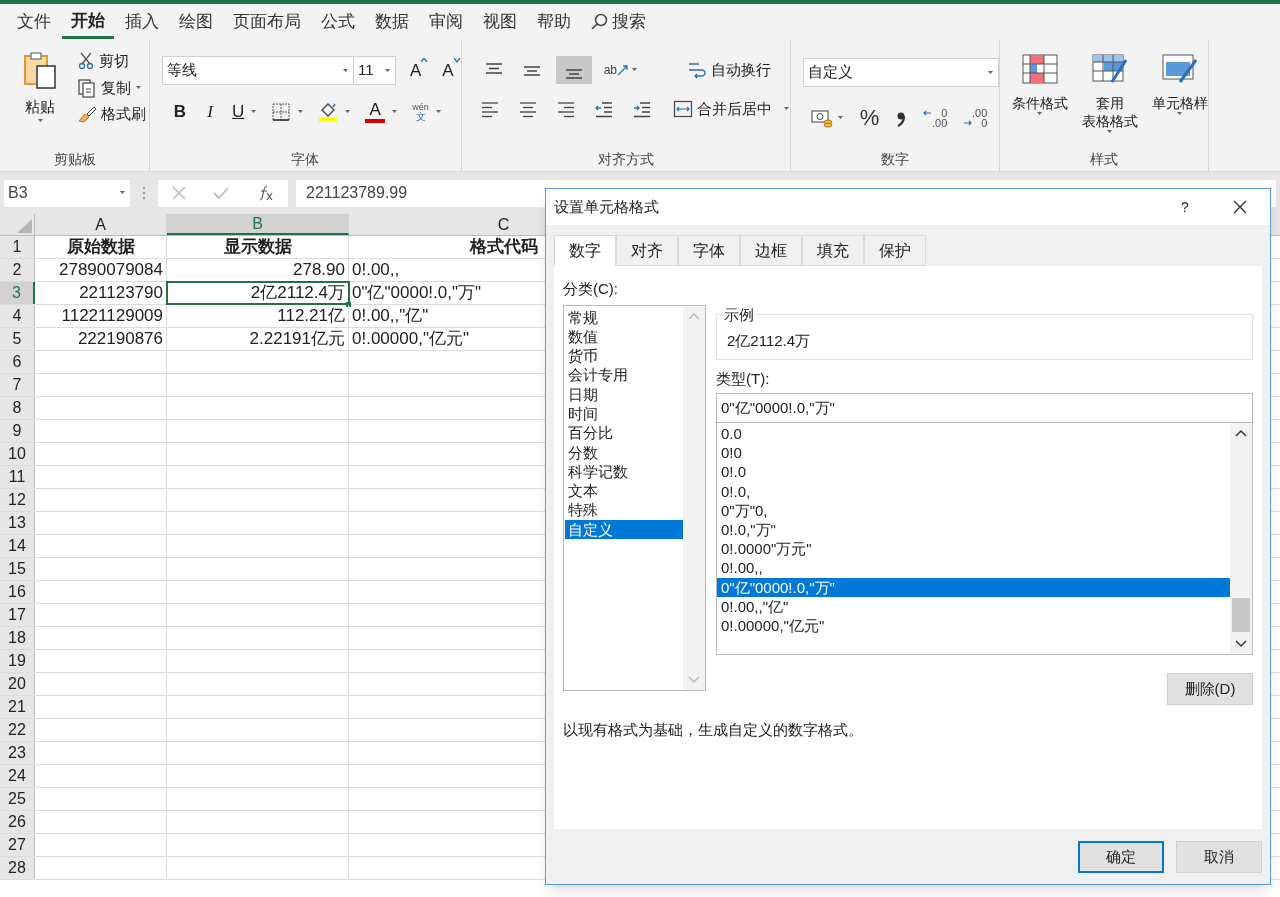  I want to click on increase-indent-icon, so click(641, 109).